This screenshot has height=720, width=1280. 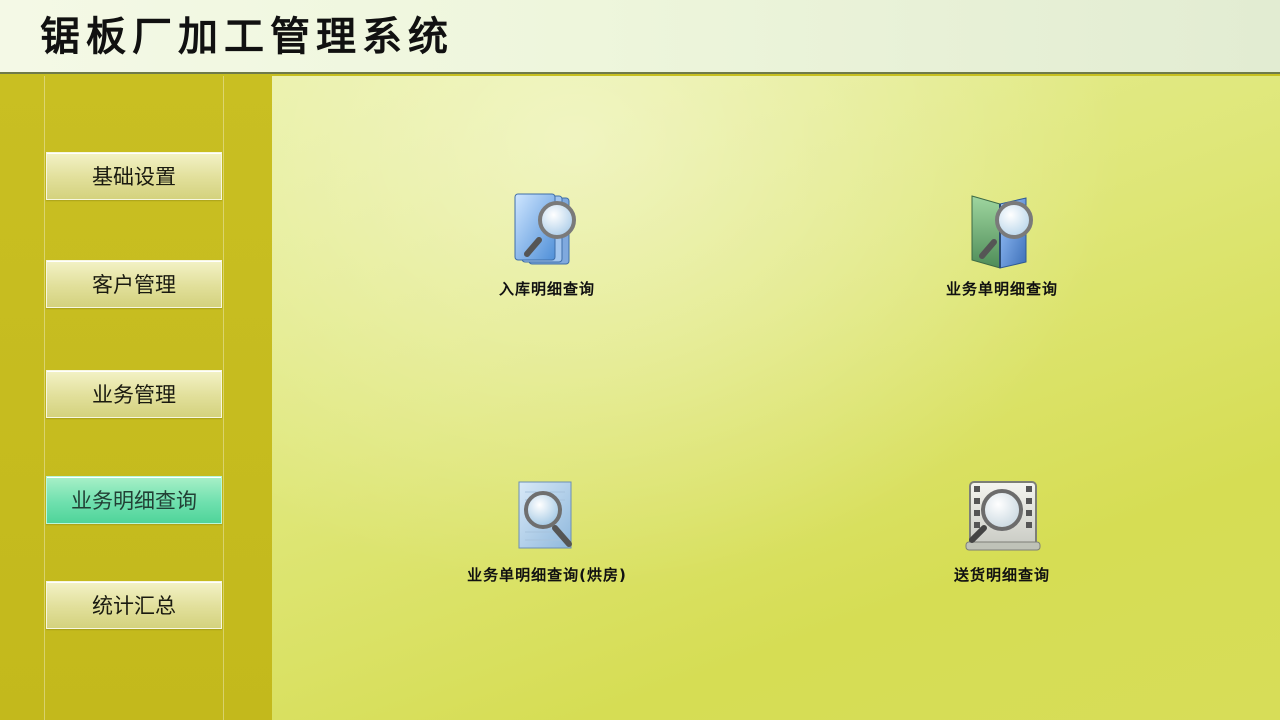 I want to click on document-magnifier-icon, so click(x=547, y=518).